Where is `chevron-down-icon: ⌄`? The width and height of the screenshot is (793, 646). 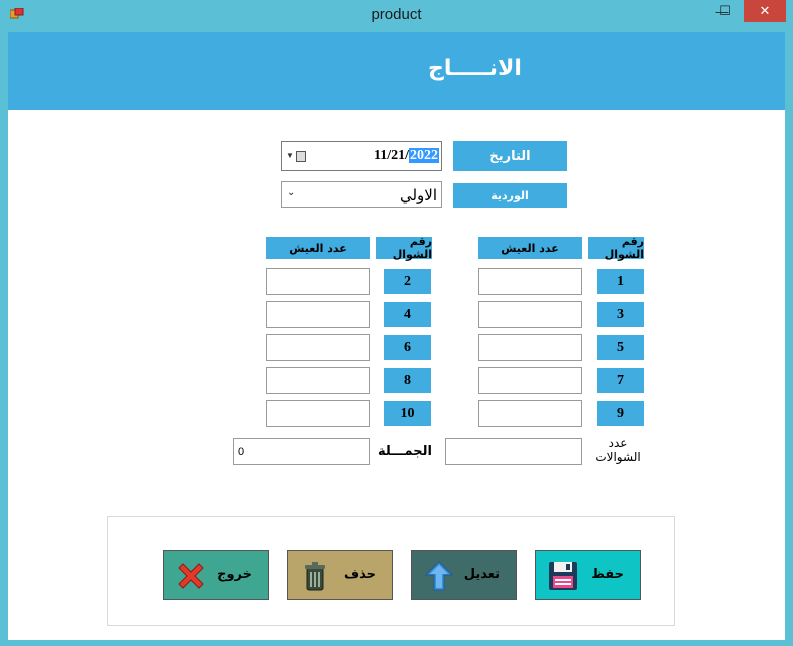 chevron-down-icon: ⌄ is located at coordinates (291, 192).